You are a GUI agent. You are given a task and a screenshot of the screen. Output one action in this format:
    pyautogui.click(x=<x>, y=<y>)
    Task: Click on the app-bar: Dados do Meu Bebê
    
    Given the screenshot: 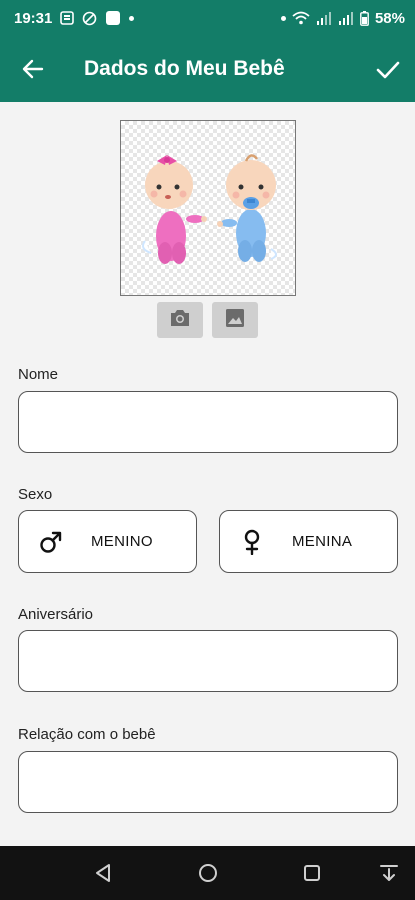 What is the action you would take?
    pyautogui.click(x=207, y=69)
    